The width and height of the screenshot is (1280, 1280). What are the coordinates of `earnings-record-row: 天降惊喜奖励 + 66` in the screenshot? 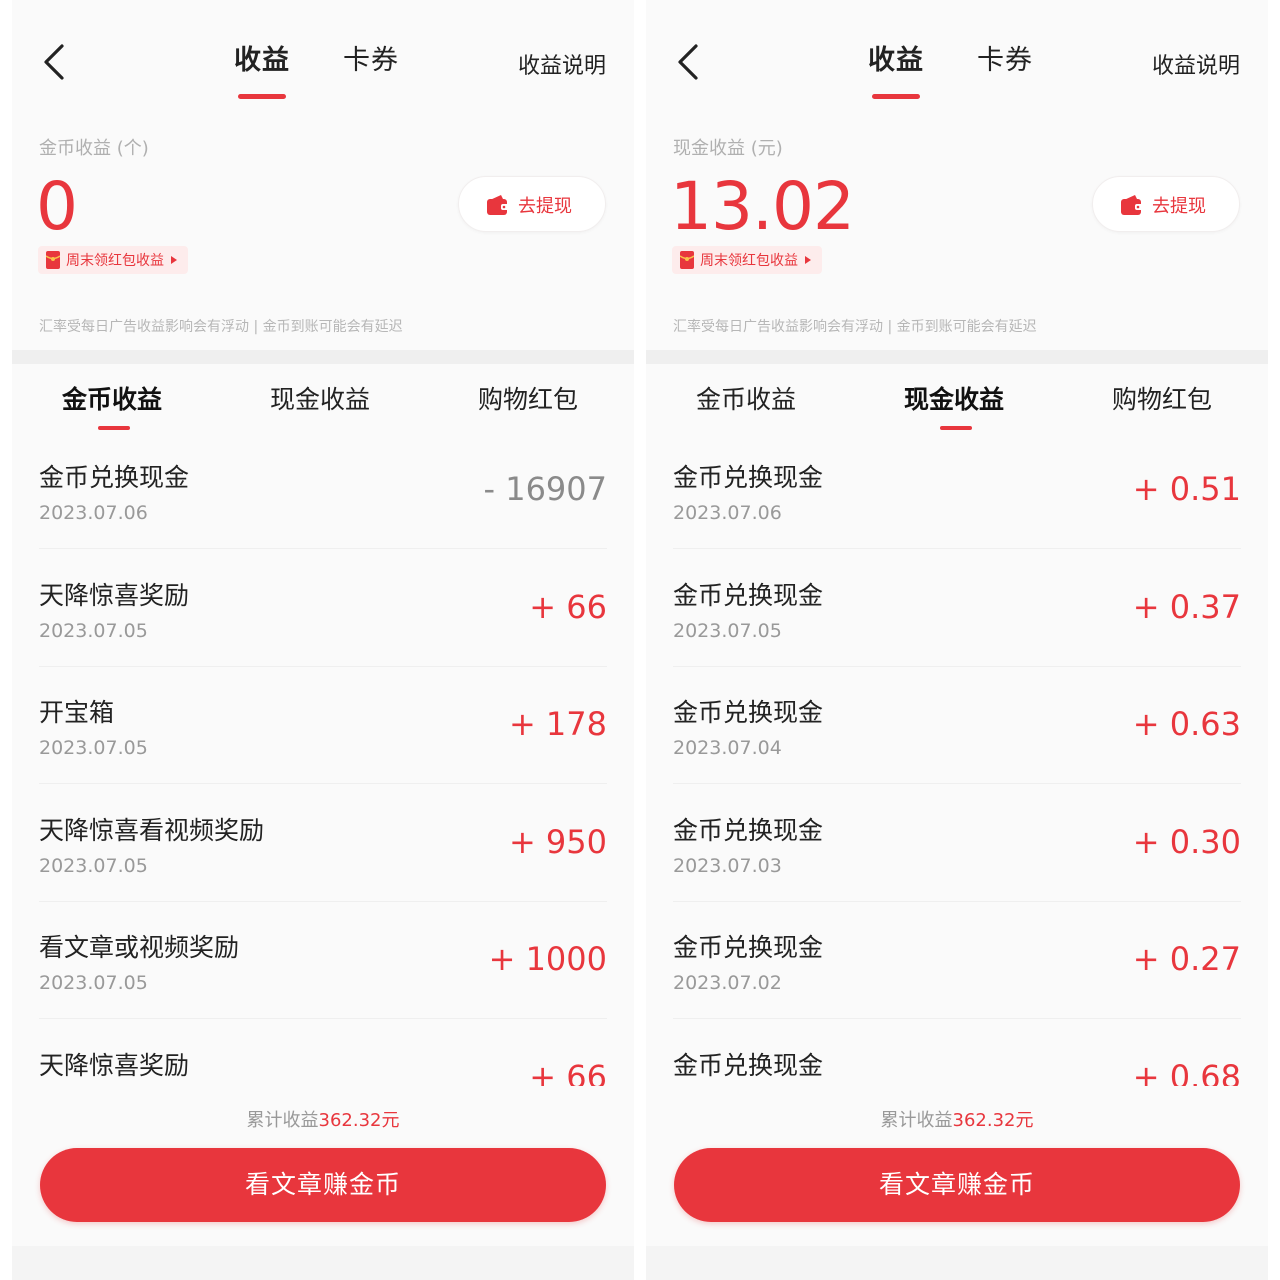 It's located at (323, 1053).